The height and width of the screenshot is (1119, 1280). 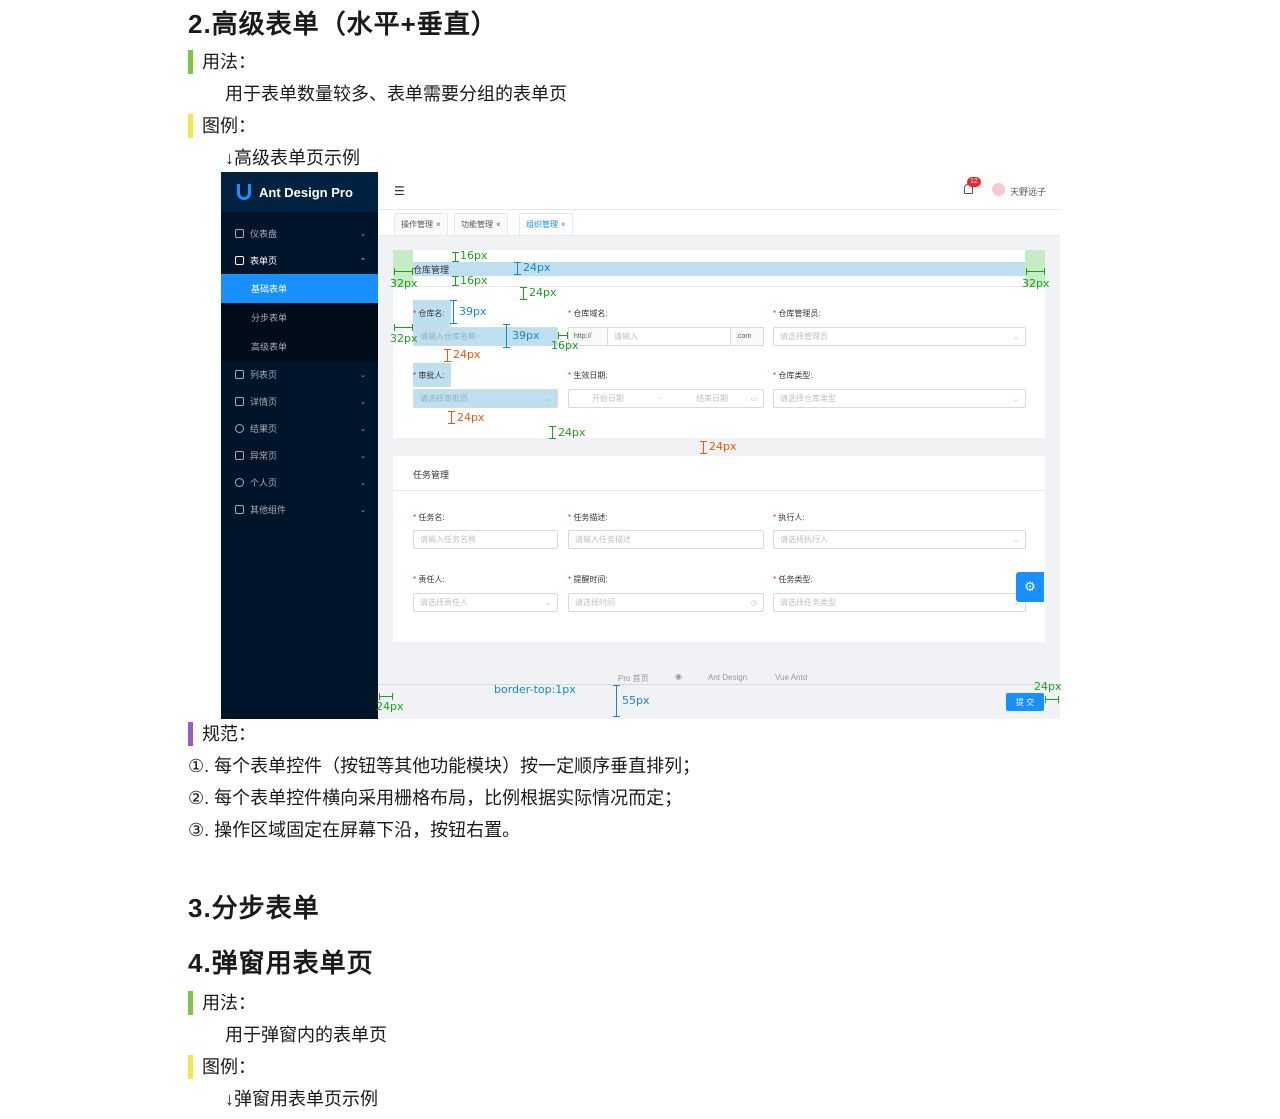 What do you see at coordinates (678, 676) in the screenshot?
I see `github-icon: ◉` at bounding box center [678, 676].